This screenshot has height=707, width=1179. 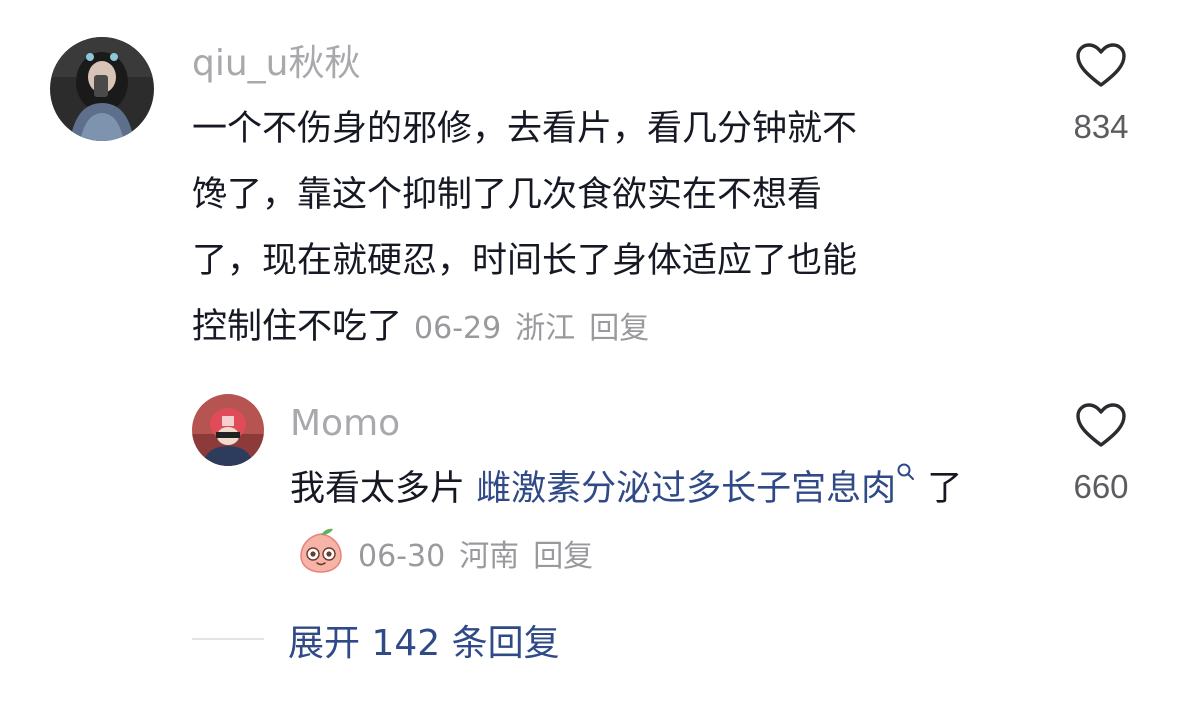 What do you see at coordinates (489, 556) in the screenshot?
I see `reply-location: 河南` at bounding box center [489, 556].